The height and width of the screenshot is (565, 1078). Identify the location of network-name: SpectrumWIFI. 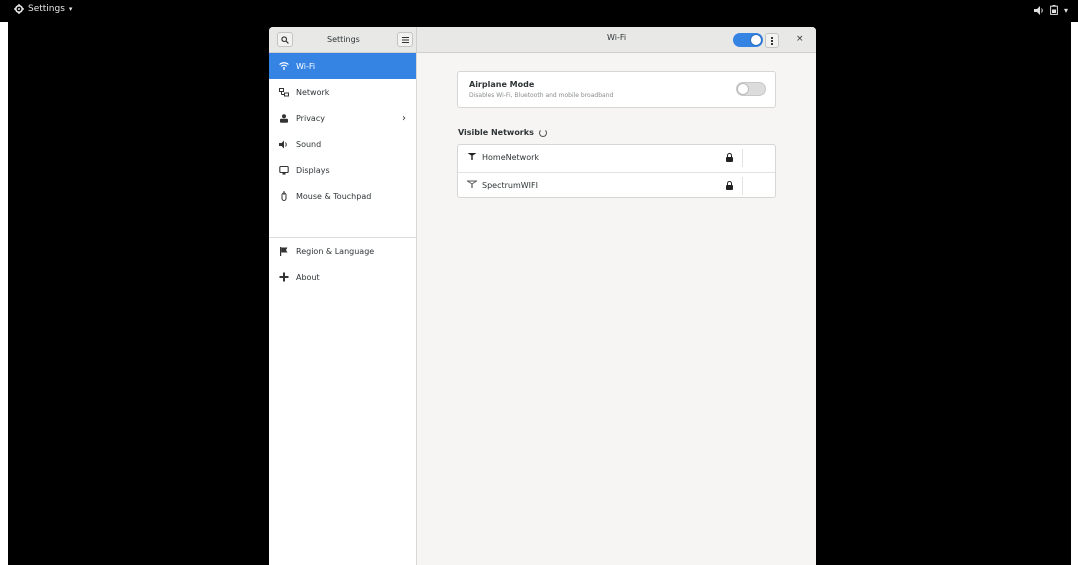
(510, 185).